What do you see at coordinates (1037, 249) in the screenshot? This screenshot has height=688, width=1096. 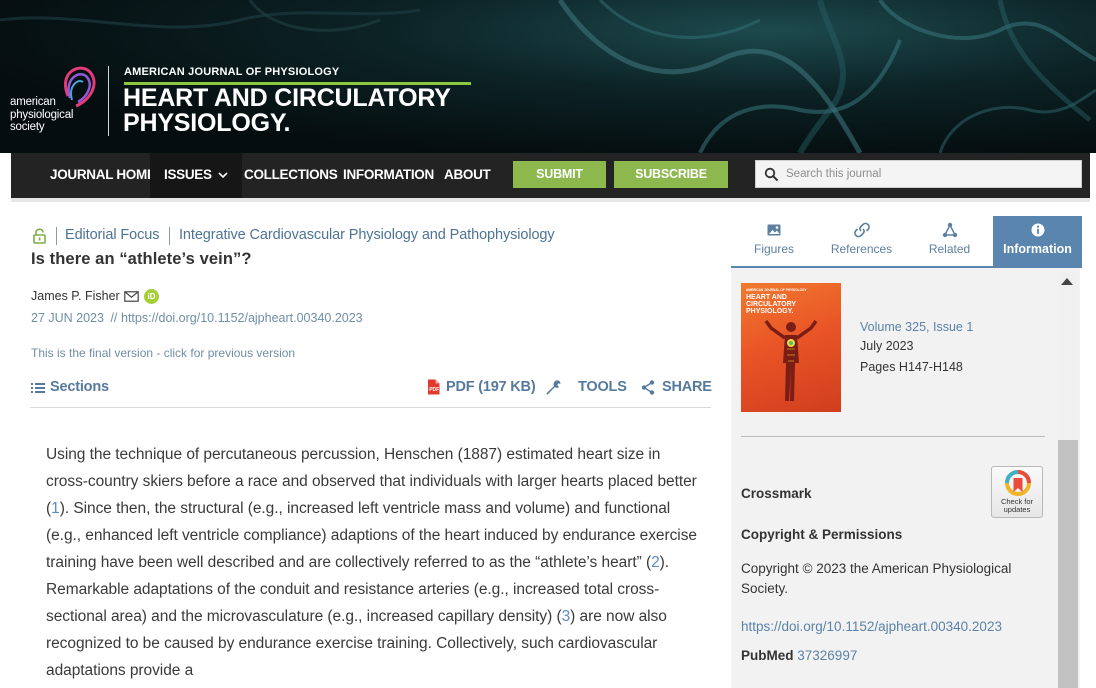 I see `tab-information-label: Information` at bounding box center [1037, 249].